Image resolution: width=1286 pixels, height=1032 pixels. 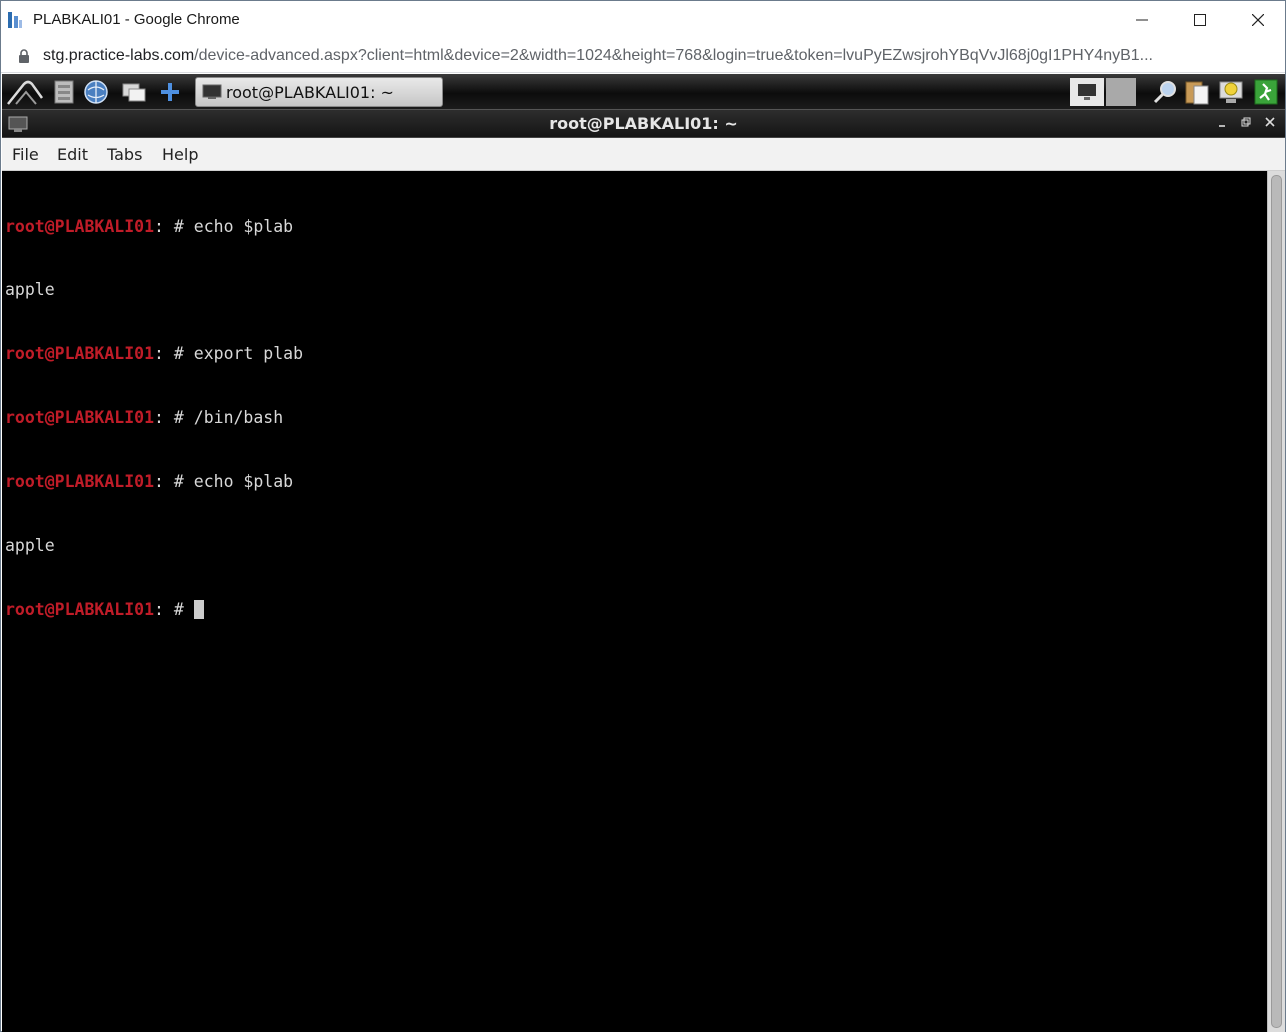 I want to click on taskbar-task-terminal: root@PLABKALI01: ~, so click(x=319, y=92).